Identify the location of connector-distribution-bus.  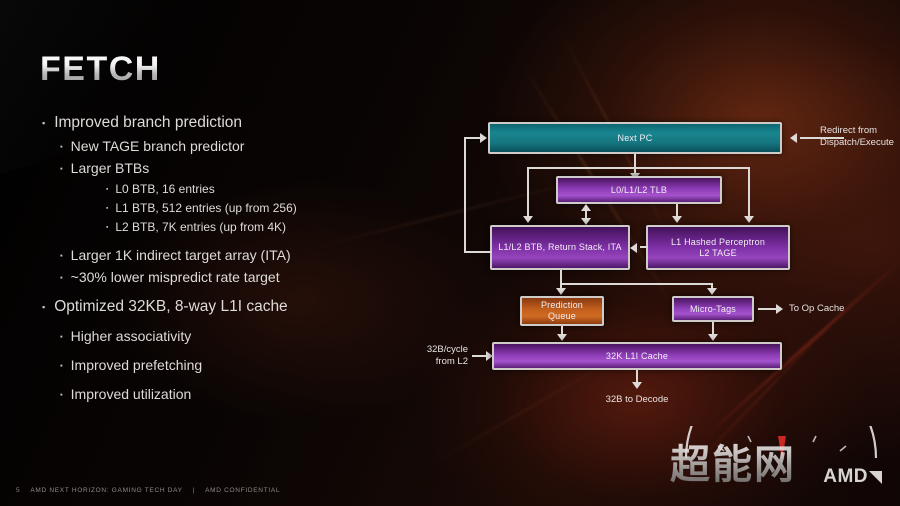
(638, 168).